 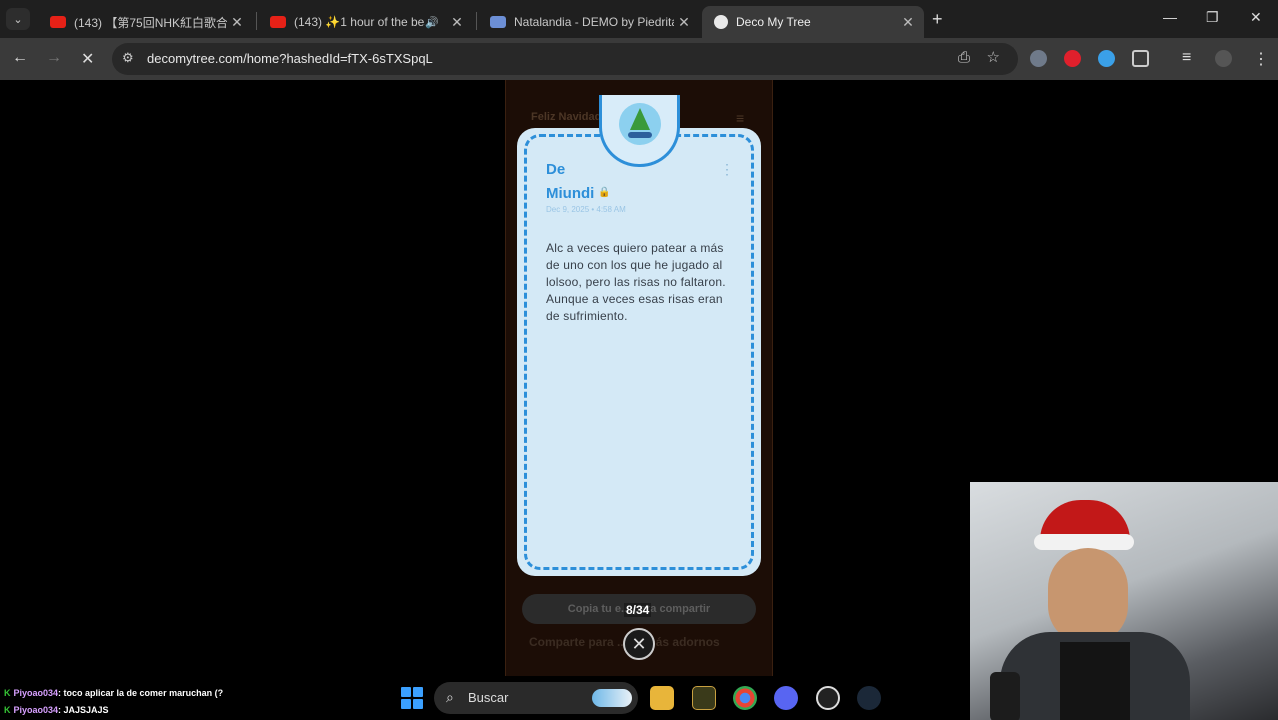 What do you see at coordinates (740, 118) in the screenshot?
I see `hamburger-menu-icon: ≡` at bounding box center [740, 118].